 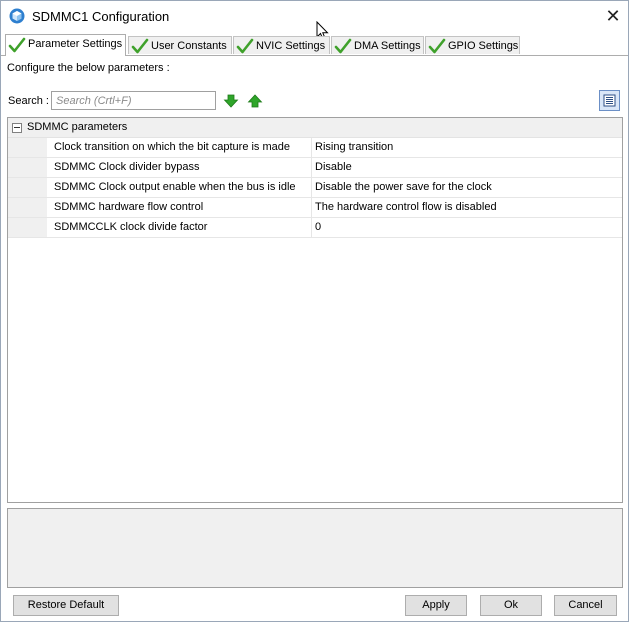 I want to click on list-view-button, so click(x=609, y=100).